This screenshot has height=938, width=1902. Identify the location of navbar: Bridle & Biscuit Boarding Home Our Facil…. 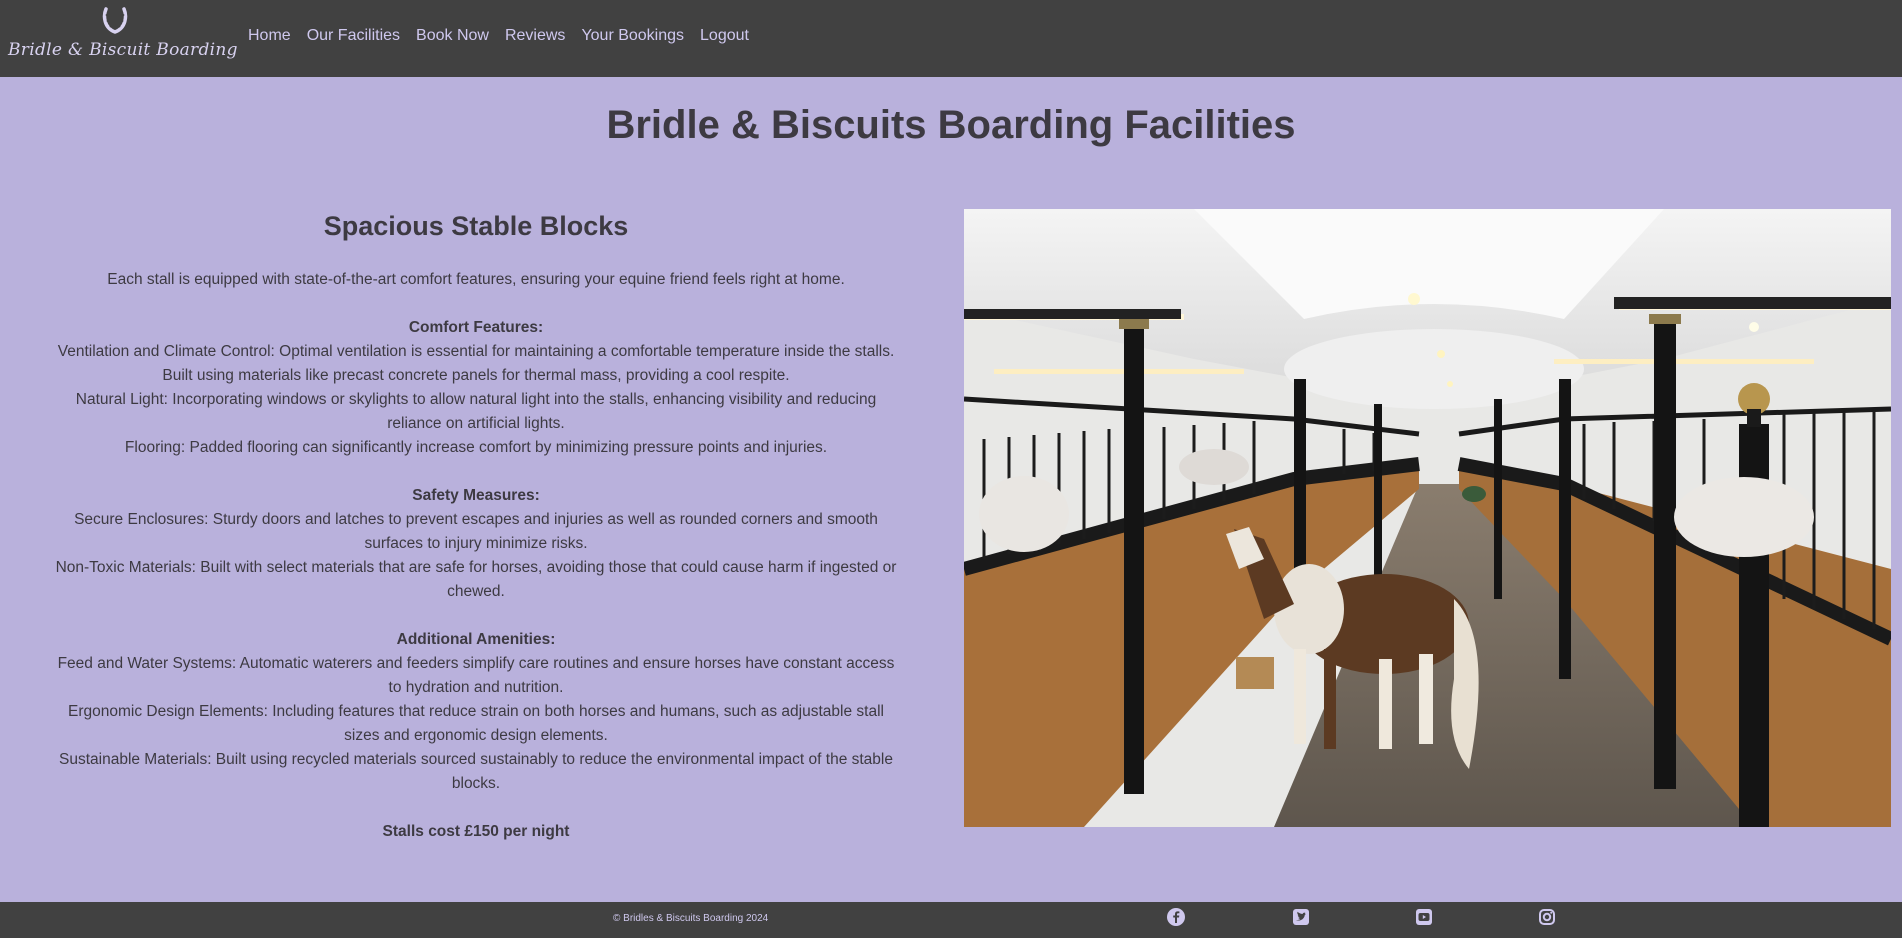
(951, 38).